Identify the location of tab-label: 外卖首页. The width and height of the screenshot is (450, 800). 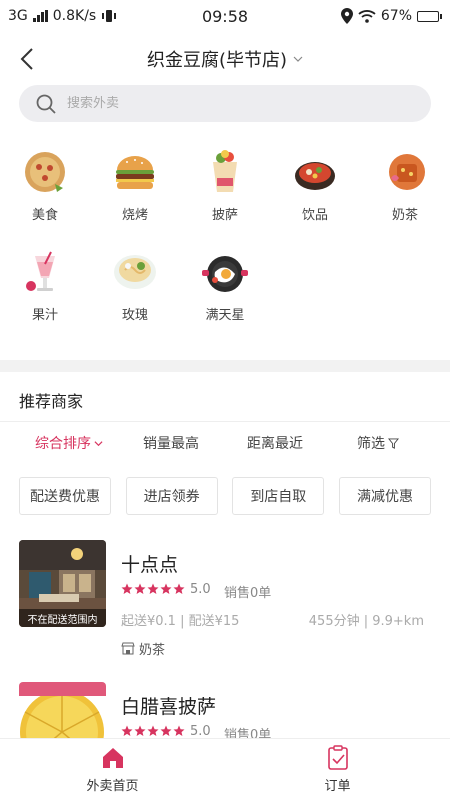
(112, 786).